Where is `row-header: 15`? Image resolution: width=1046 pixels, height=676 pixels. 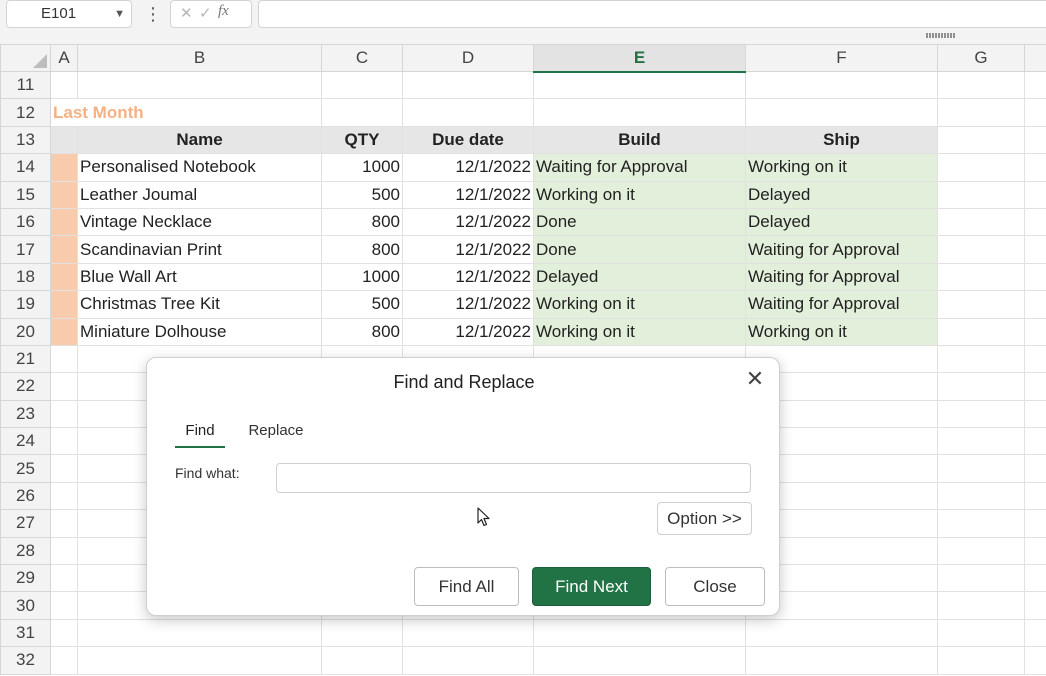 row-header: 15 is located at coordinates (25, 194).